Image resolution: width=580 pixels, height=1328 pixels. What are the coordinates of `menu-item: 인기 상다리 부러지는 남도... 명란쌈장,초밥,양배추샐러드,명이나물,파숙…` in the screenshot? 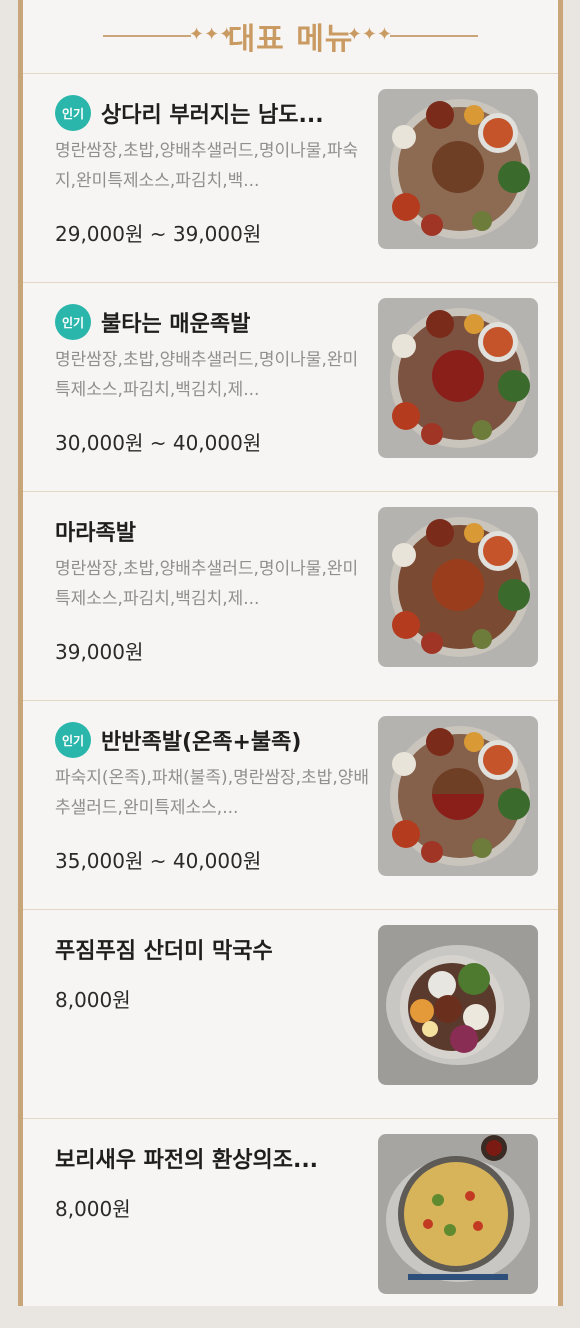 It's located at (290, 178).